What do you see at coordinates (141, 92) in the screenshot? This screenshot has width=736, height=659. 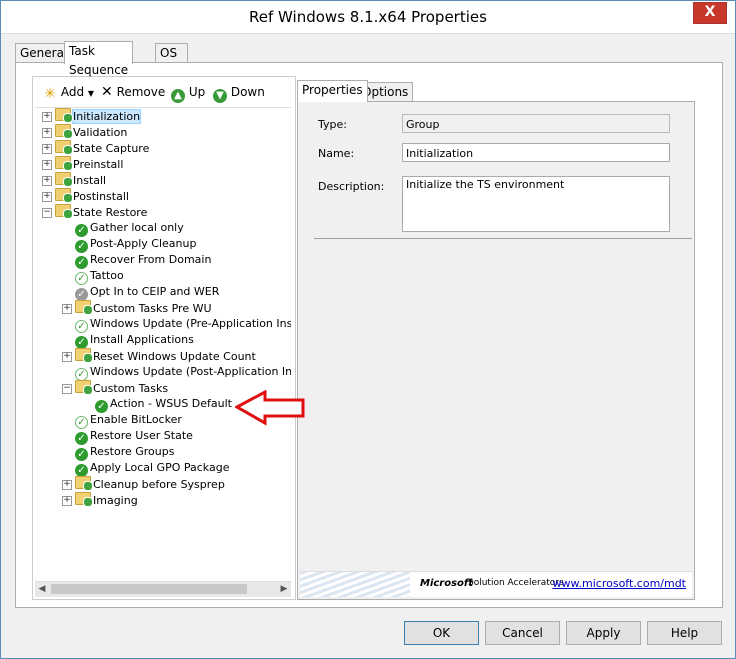 I see `remove-label: Remove` at bounding box center [141, 92].